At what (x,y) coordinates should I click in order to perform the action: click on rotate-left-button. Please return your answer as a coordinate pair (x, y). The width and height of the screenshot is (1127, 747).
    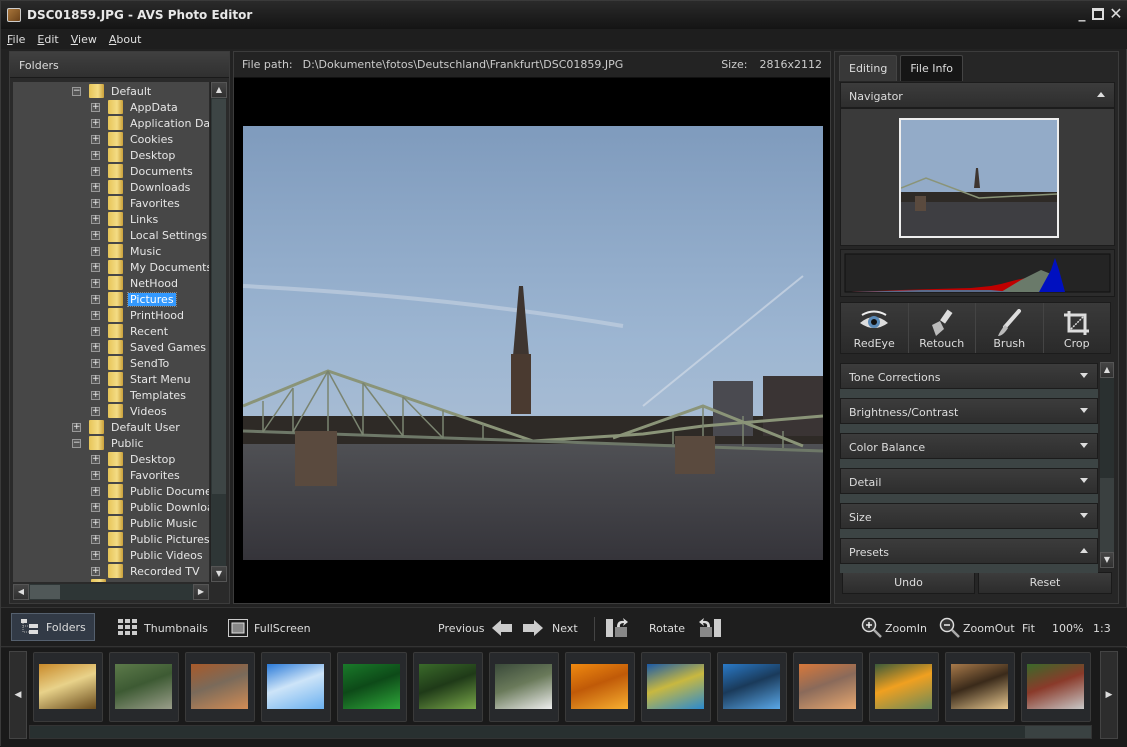
    Looking at the image, I should click on (617, 628).